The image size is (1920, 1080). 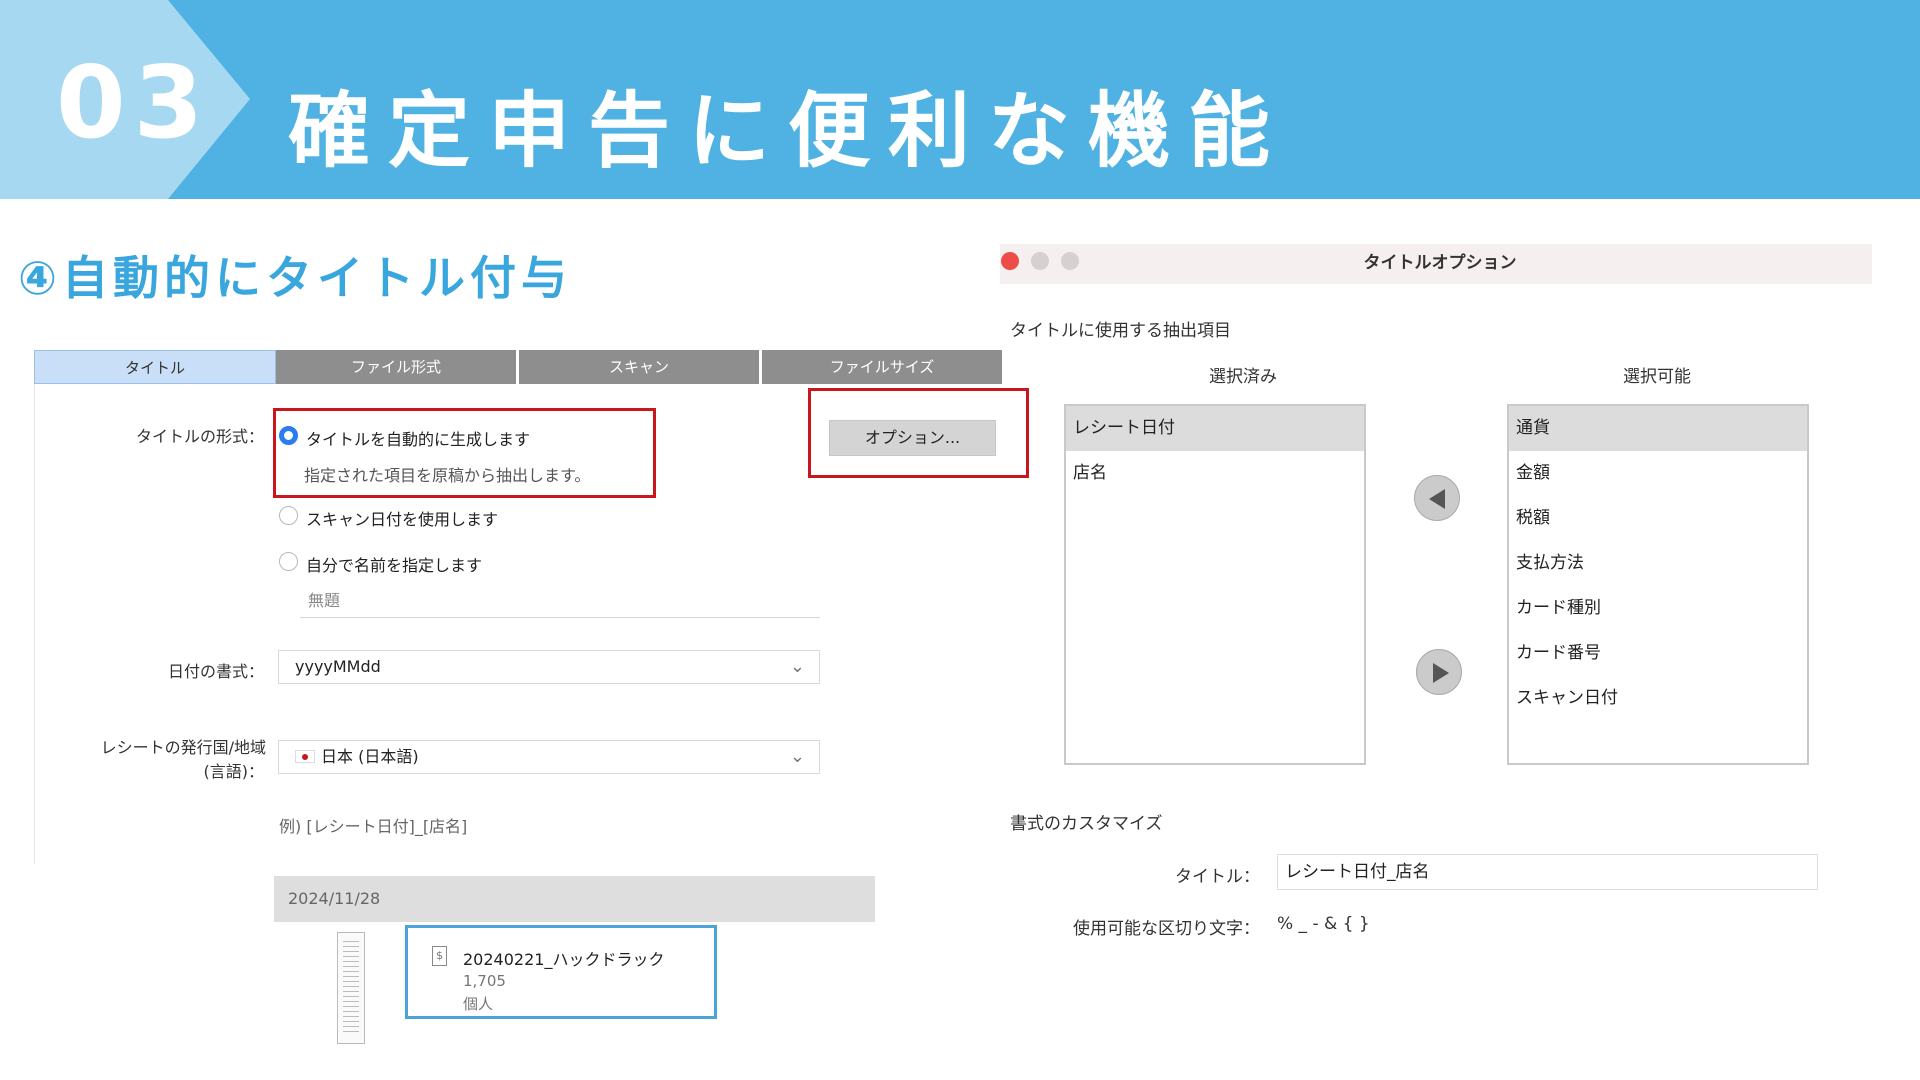 What do you see at coordinates (640, 367) in the screenshot?
I see `tab-scan: スキャン` at bounding box center [640, 367].